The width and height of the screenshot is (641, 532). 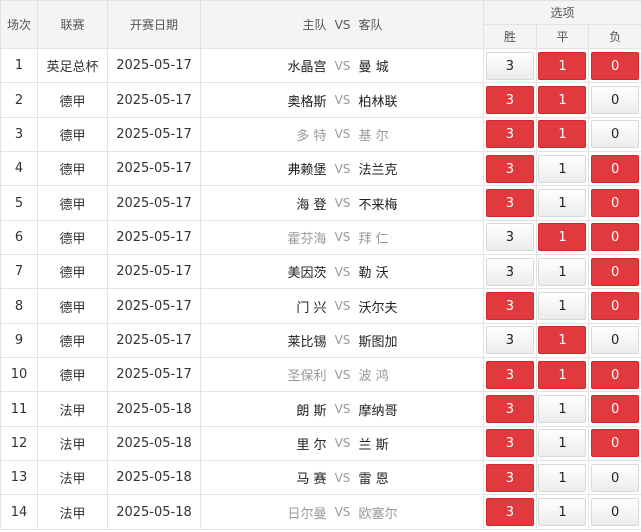 What do you see at coordinates (307, 102) in the screenshot?
I see `home-team: 奥格斯` at bounding box center [307, 102].